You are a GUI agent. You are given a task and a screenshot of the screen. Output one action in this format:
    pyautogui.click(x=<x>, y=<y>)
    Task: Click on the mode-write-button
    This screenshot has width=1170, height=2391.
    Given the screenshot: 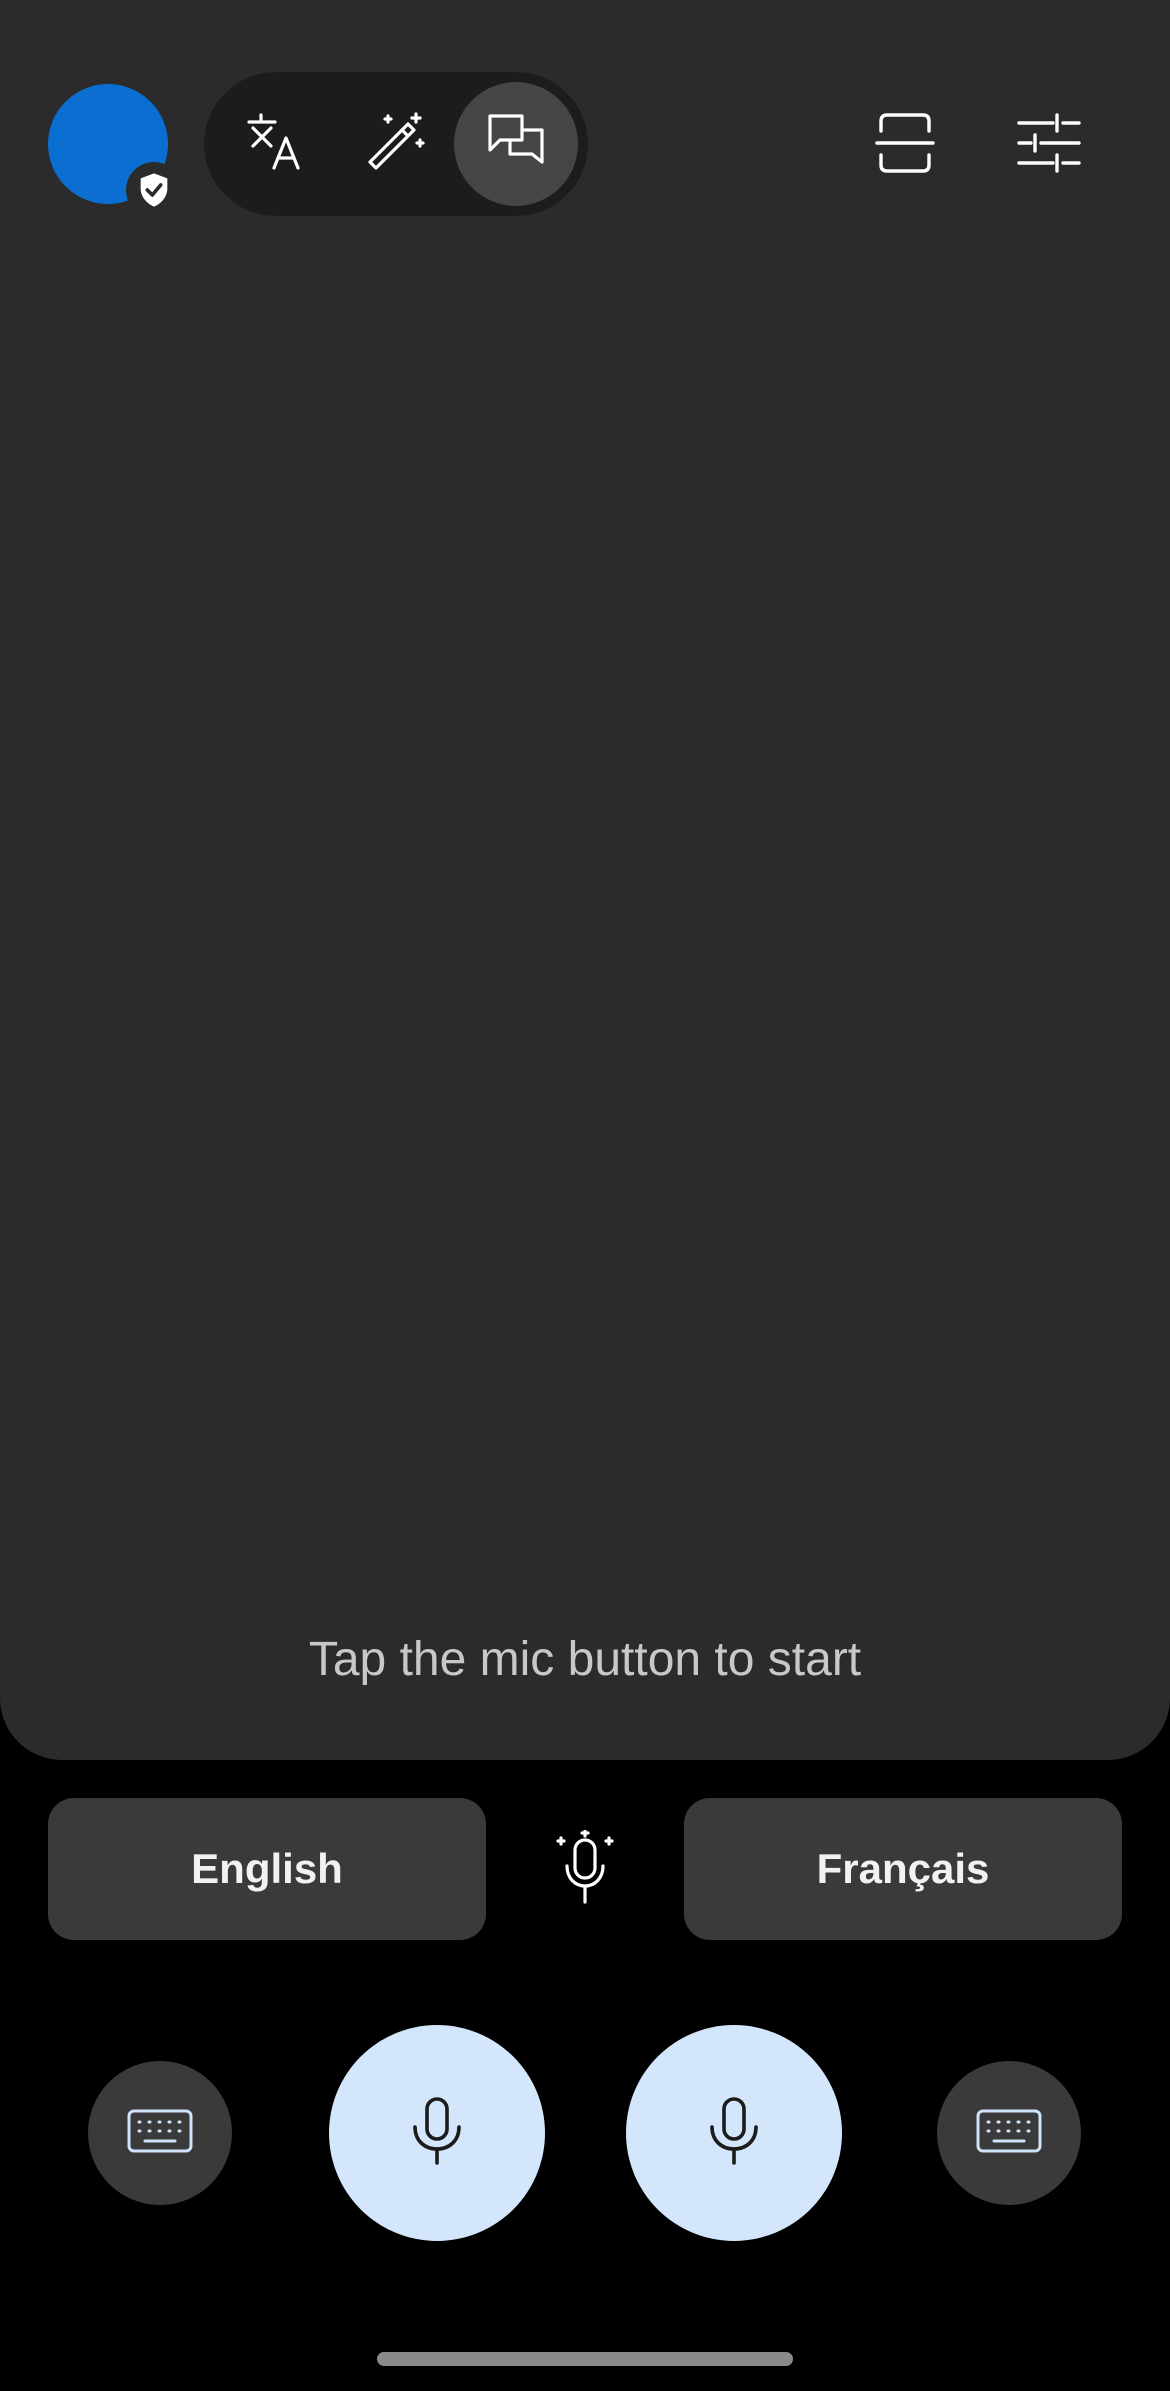 What is the action you would take?
    pyautogui.click(x=396, y=144)
    